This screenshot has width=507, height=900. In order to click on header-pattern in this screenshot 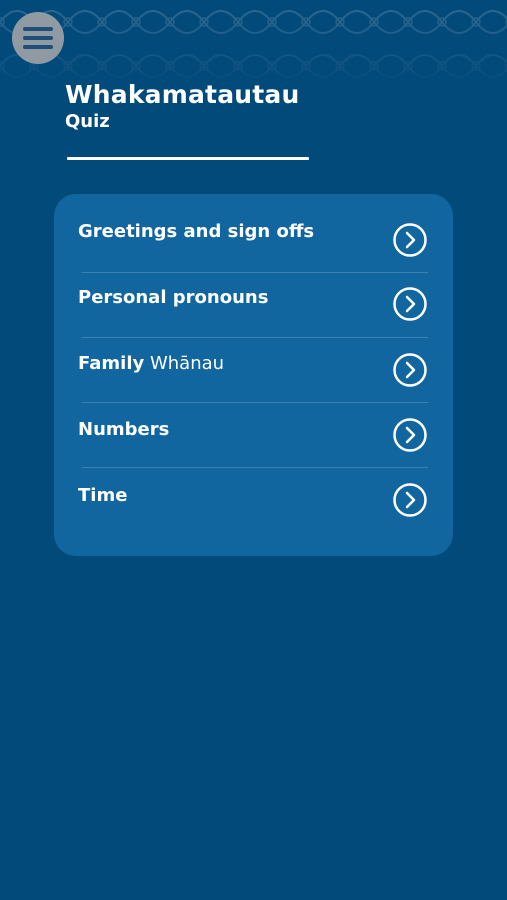, I will do `click(253, 45)`.